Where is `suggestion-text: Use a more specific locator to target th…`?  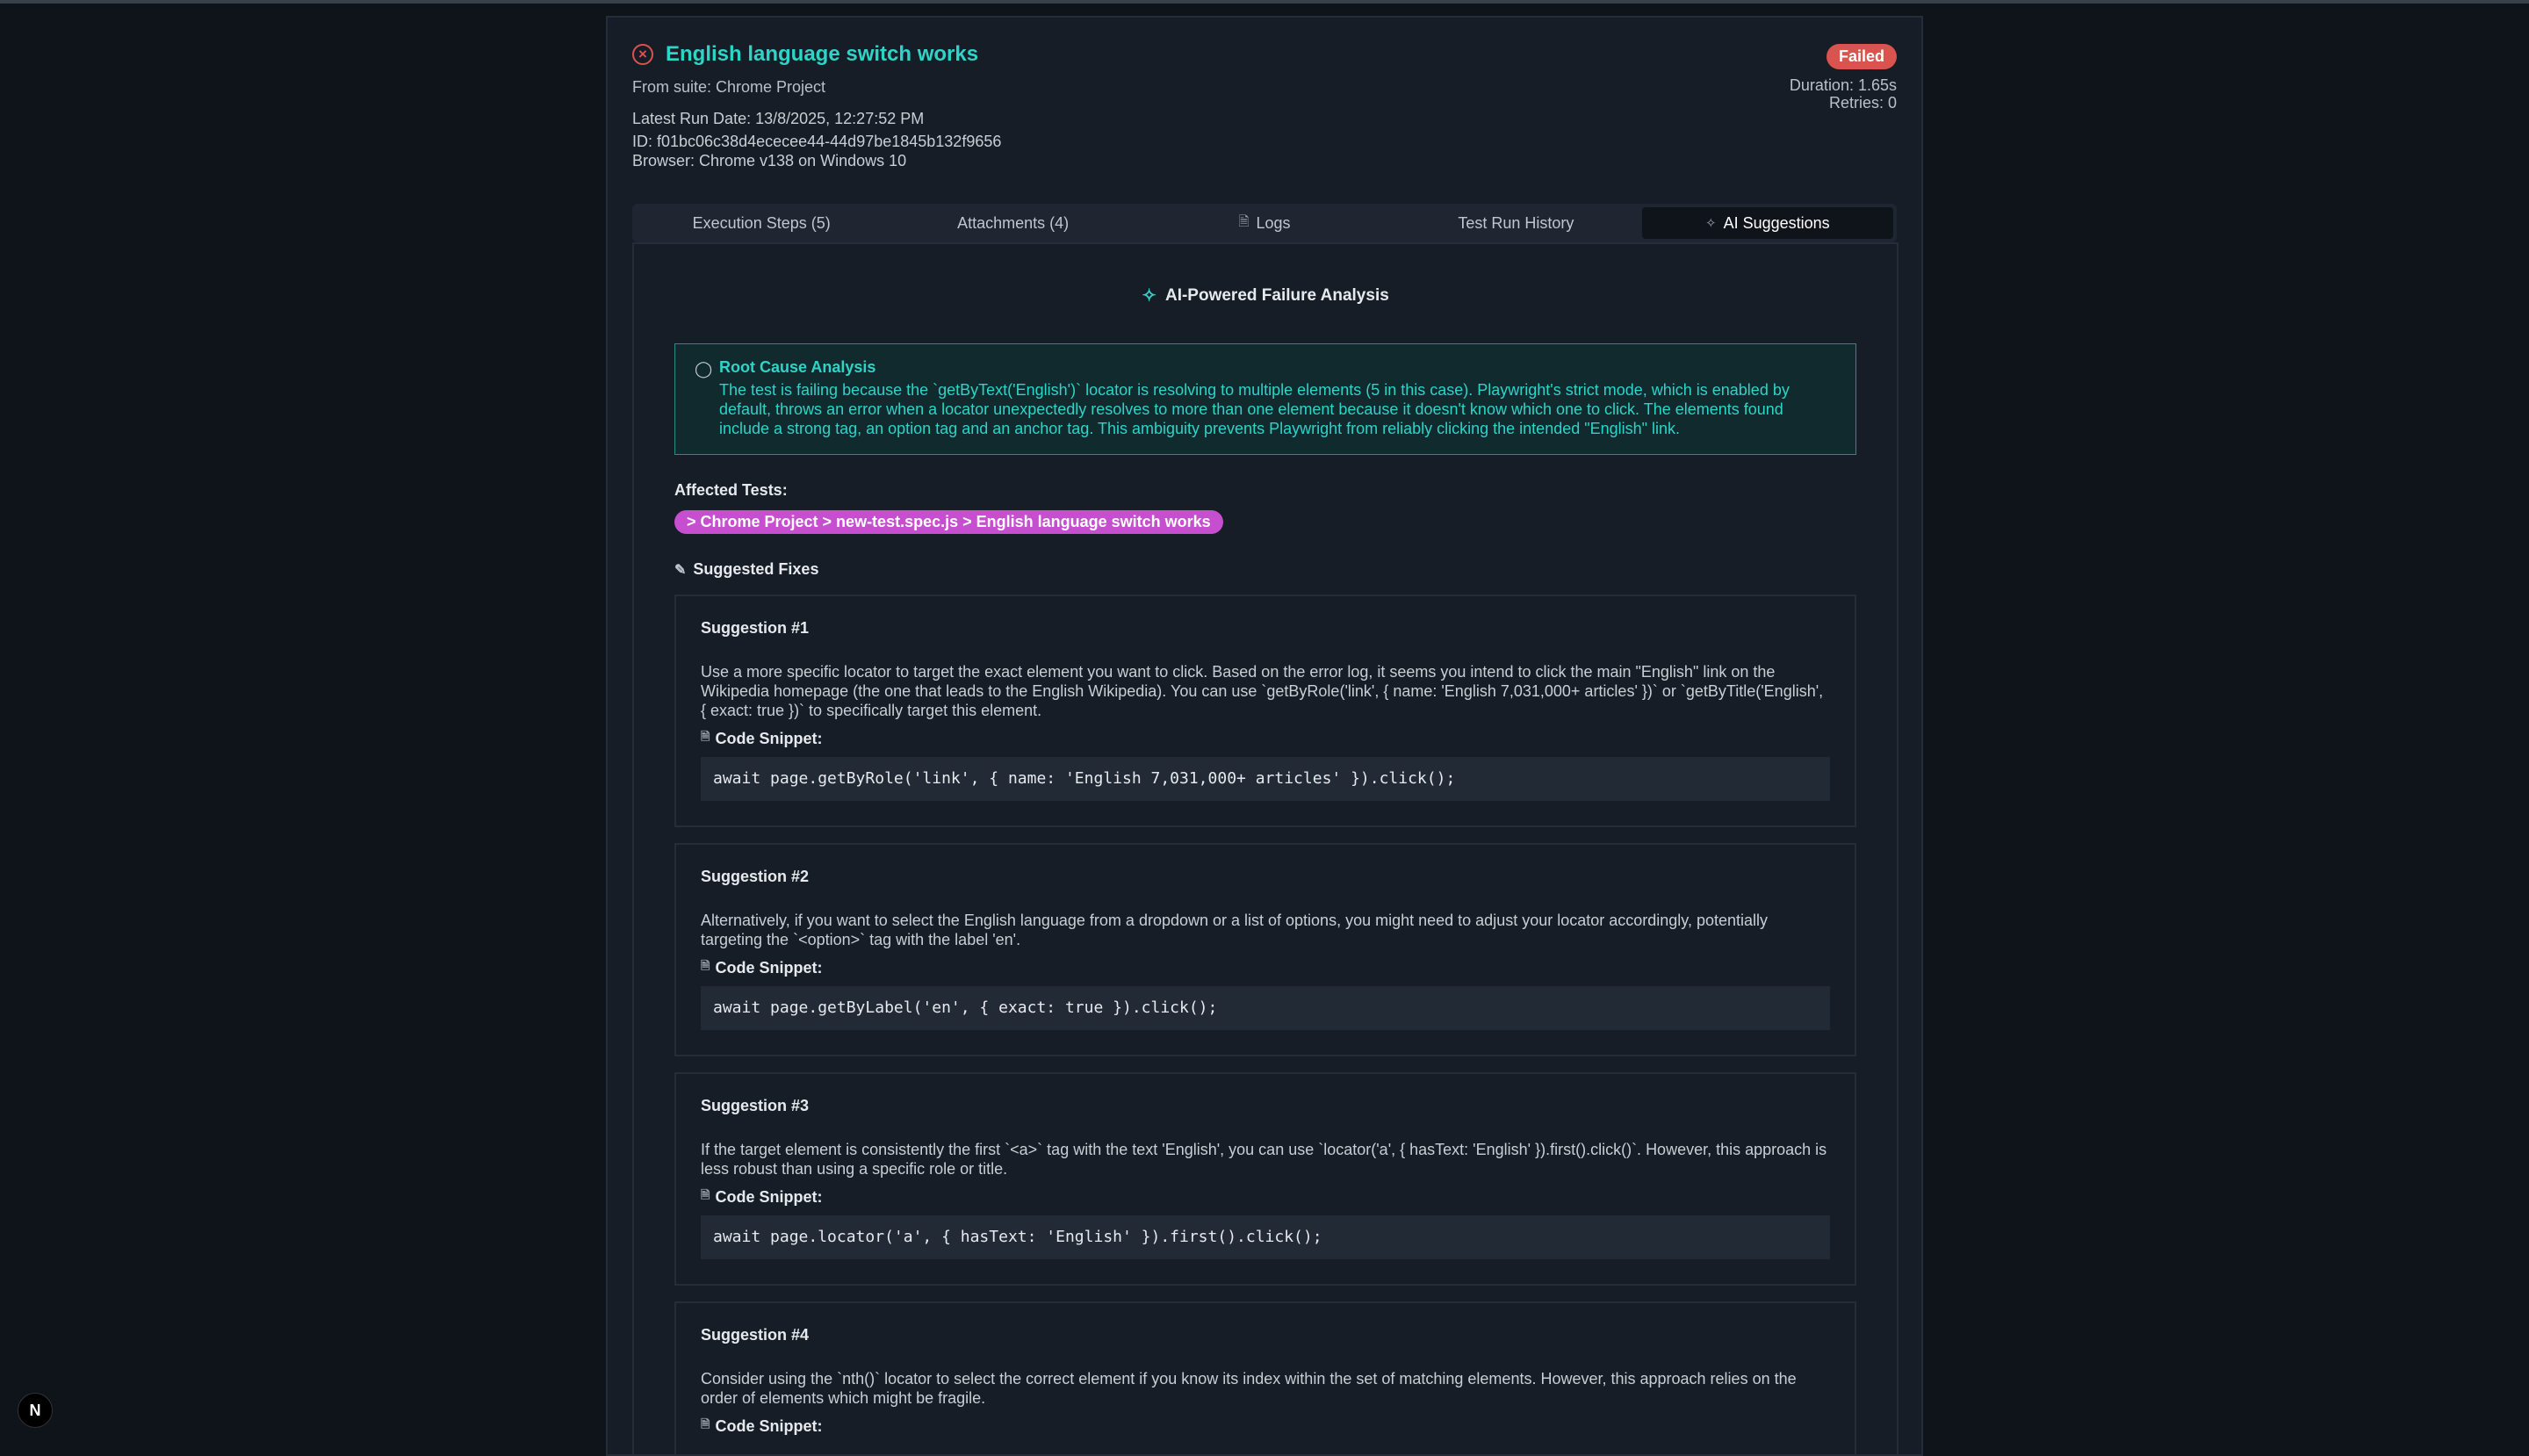
suggestion-text: Use a more specific locator to target th… is located at coordinates (1263, 691).